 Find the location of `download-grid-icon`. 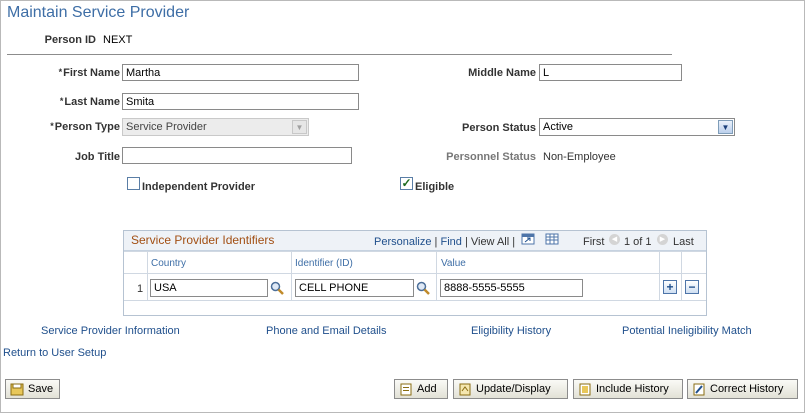

download-grid-icon is located at coordinates (552, 239).